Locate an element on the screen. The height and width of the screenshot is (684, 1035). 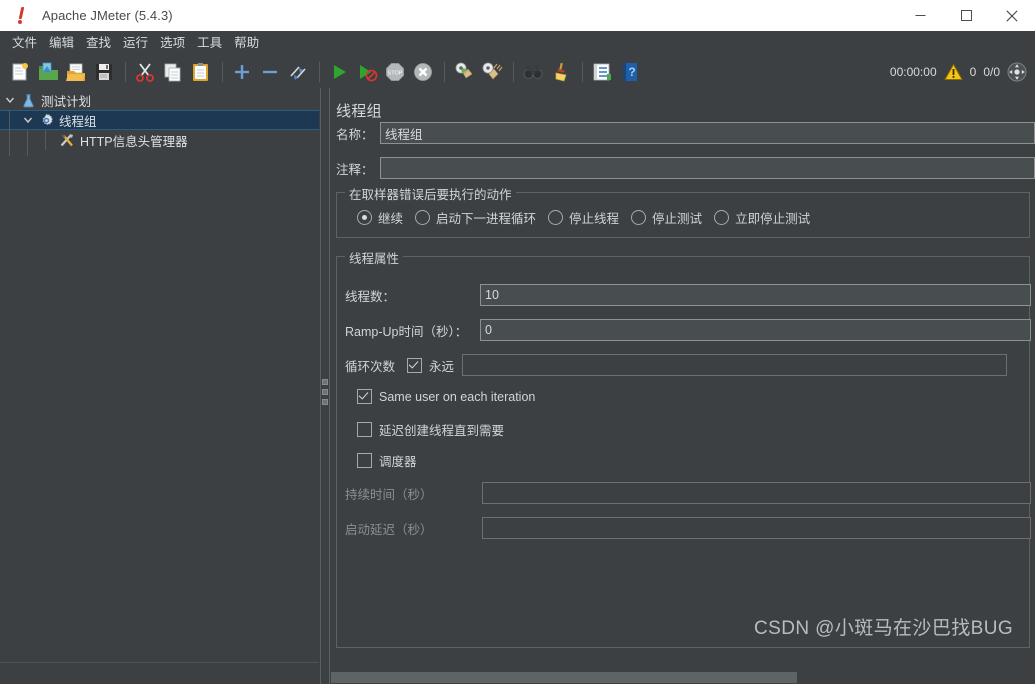
radio-start-next-loop-label: 启动下一进程循环 is located at coordinates (486, 219).